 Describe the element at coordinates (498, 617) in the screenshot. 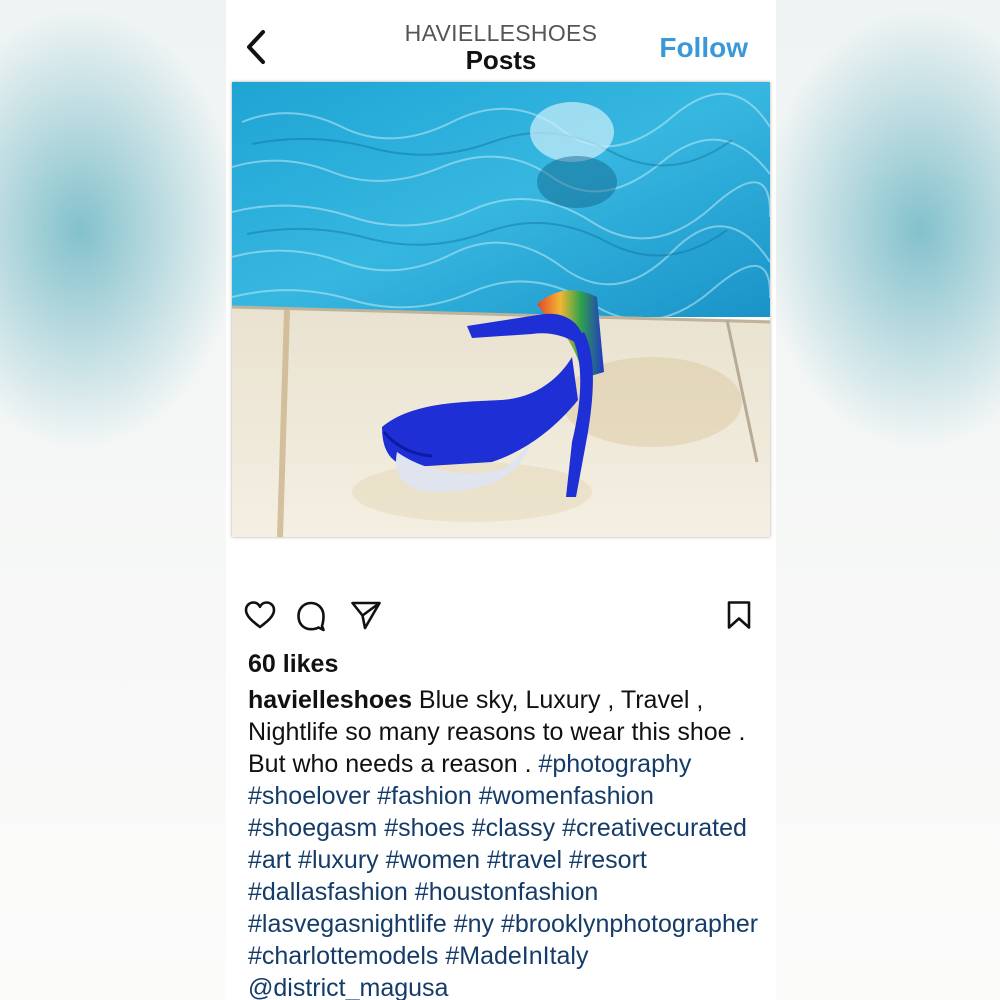

I see `post-actions` at that location.